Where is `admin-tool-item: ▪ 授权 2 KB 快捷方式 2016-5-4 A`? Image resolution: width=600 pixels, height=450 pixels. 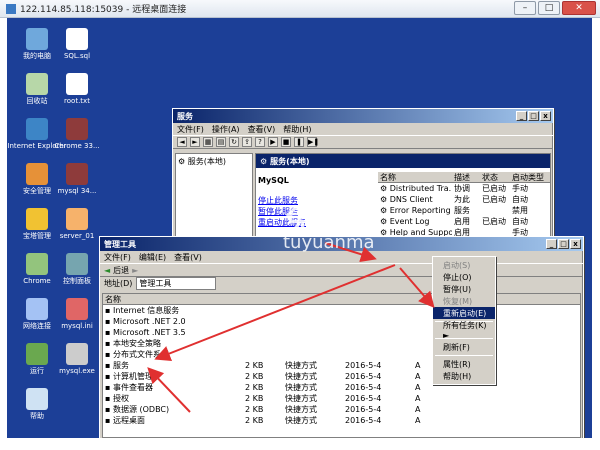 admin-tool-item: ▪ 授权 2 KB 快捷方式 2016-5-4 A is located at coordinates (341, 398).